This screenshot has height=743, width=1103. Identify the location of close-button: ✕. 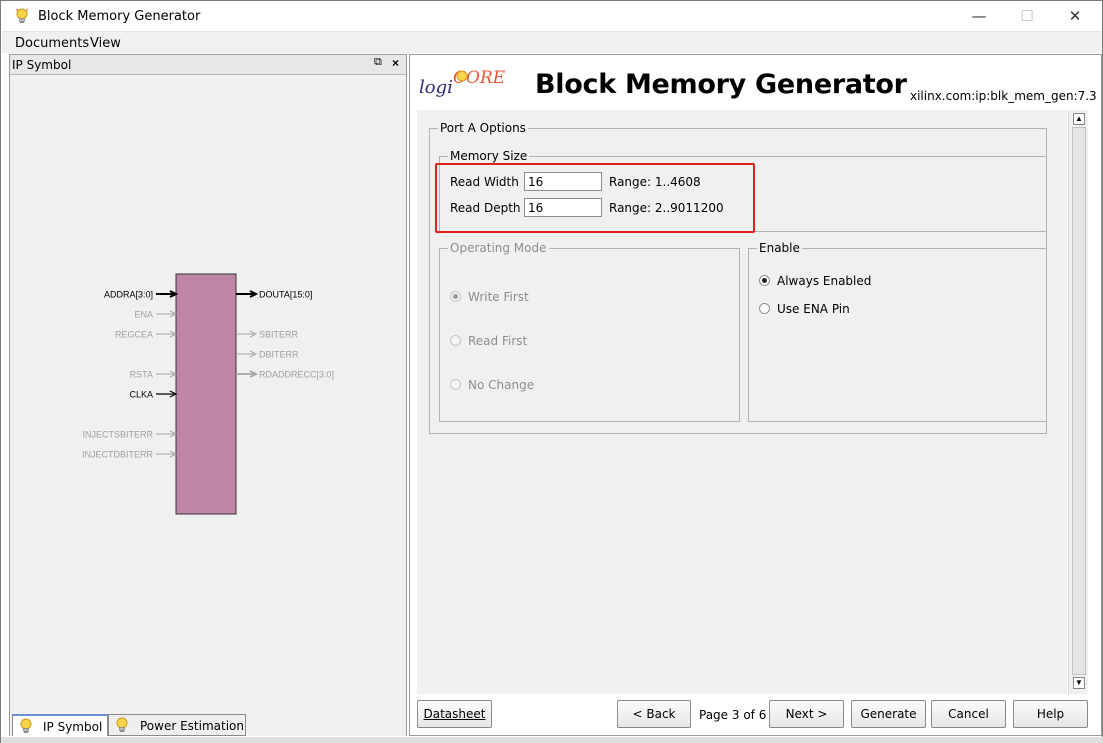
(1075, 16).